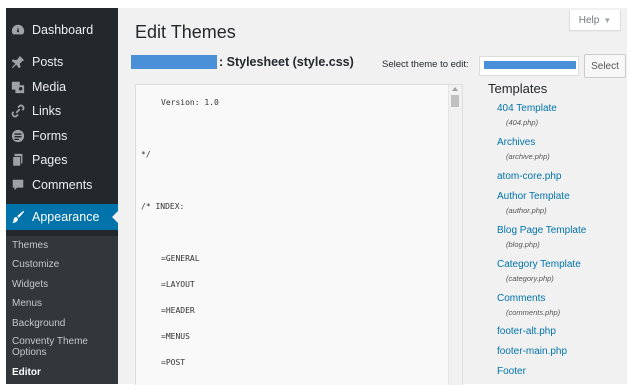  Describe the element at coordinates (455, 89) in the screenshot. I see `scroll-up-arrow-icon` at that location.